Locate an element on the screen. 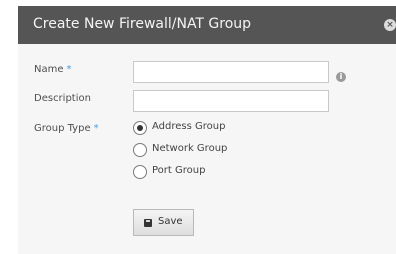 Image resolution: width=396 pixels, height=254 pixels. name-input is located at coordinates (231, 72).